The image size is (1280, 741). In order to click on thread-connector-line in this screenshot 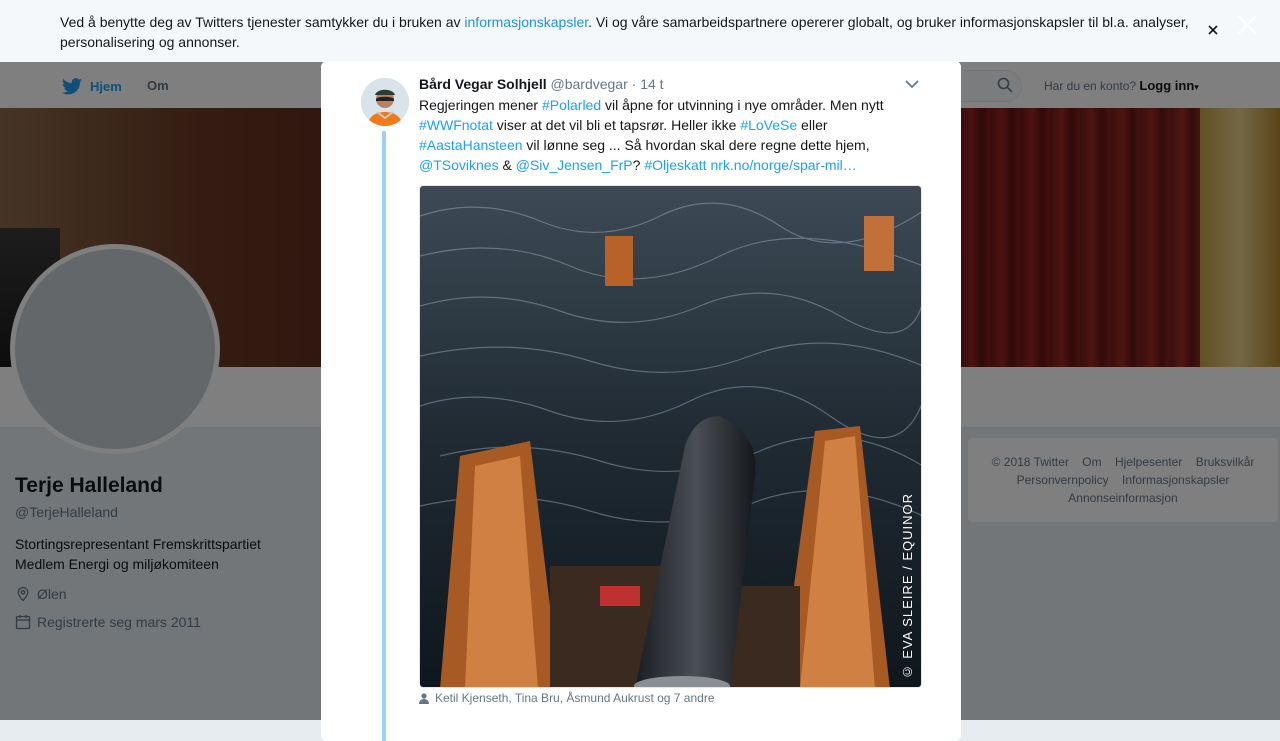, I will do `click(384, 436)`.